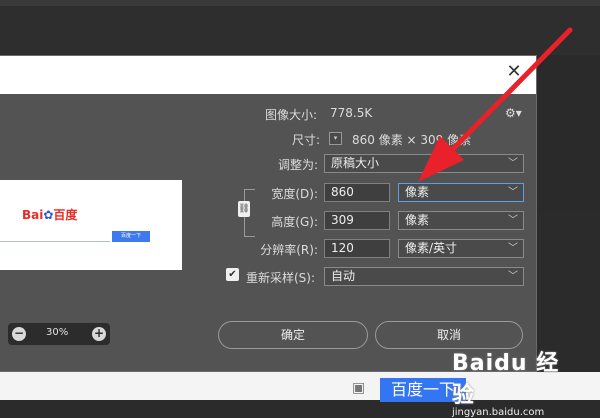 This screenshot has height=418, width=600. What do you see at coordinates (91, 225) in the screenshot?
I see `preview-image` at bounding box center [91, 225].